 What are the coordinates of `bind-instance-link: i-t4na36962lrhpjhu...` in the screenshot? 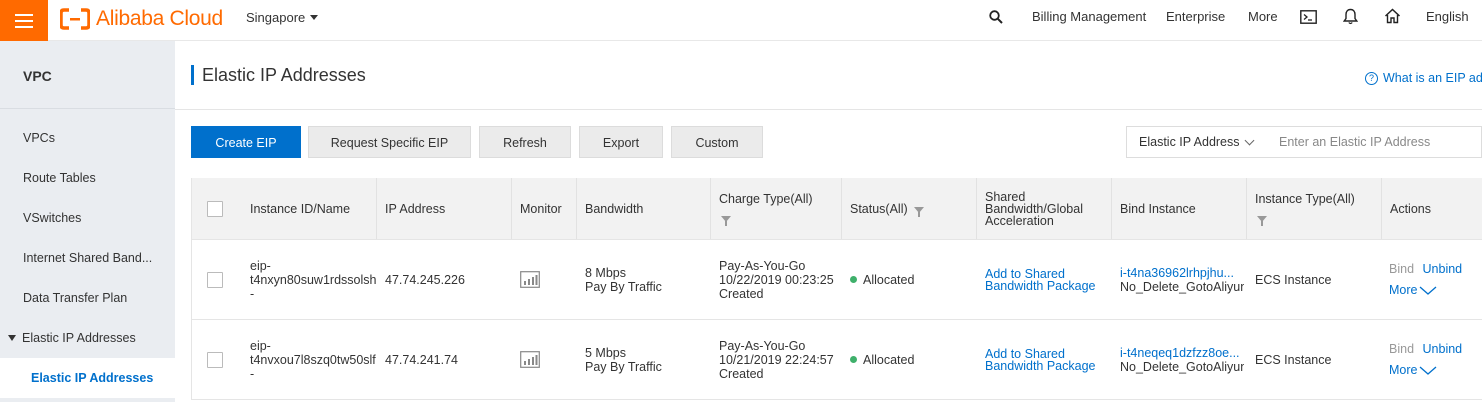 It's located at (1182, 273).